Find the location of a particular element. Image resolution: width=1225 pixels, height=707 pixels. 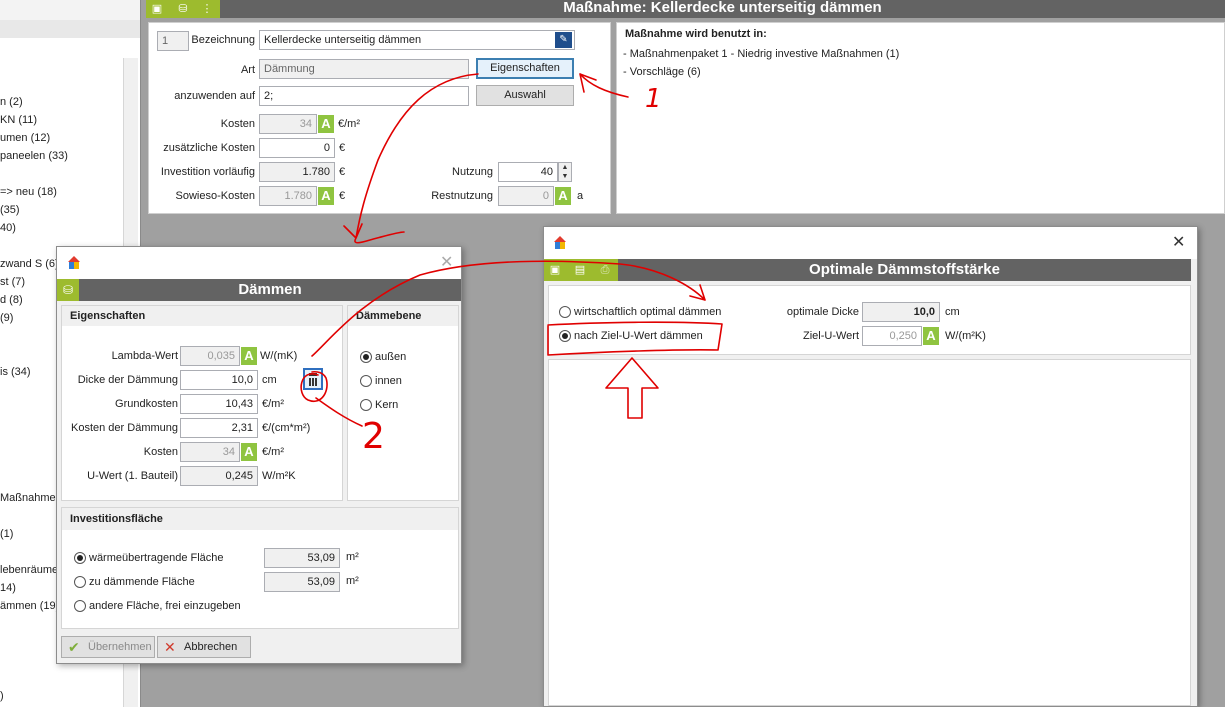

grundkosten-input: 10,43 is located at coordinates (219, 404).